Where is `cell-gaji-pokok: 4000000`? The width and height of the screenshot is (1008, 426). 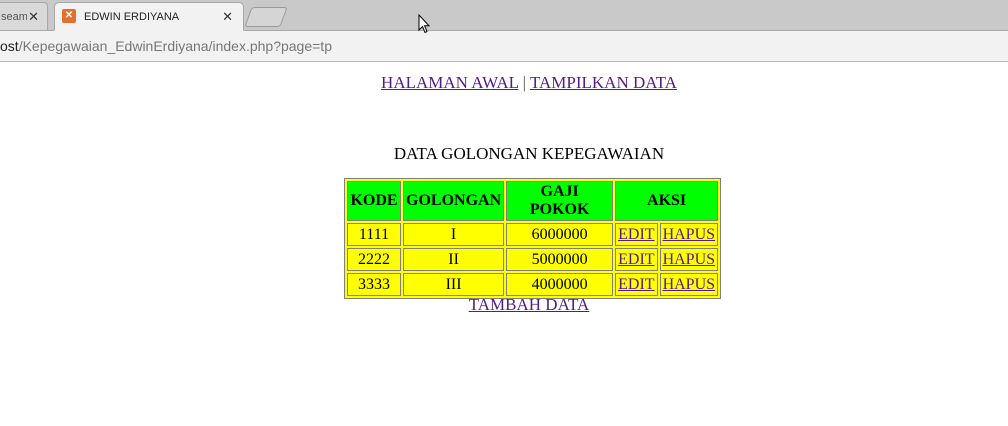 cell-gaji-pokok: 4000000 is located at coordinates (560, 284).